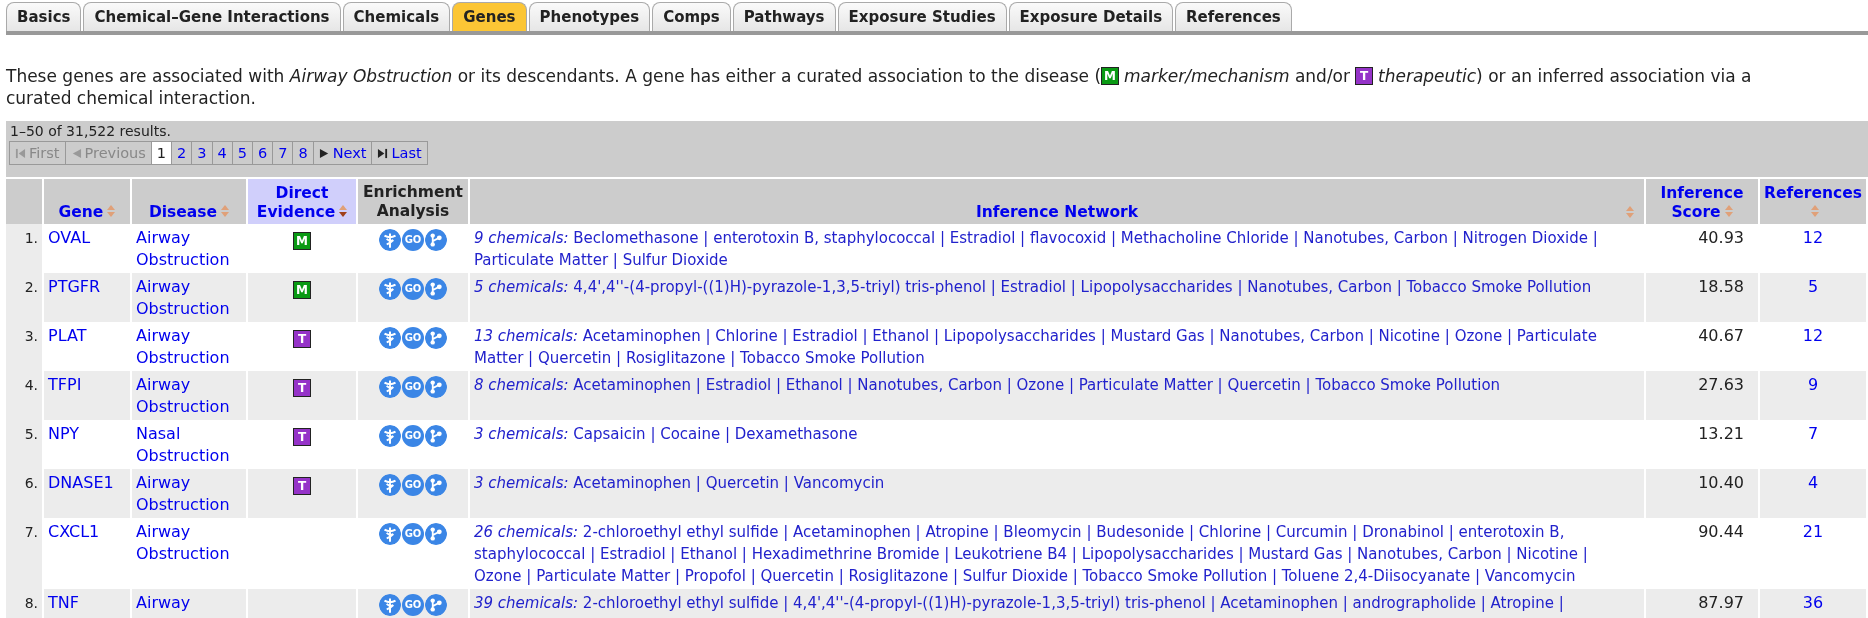  Describe the element at coordinates (44, 16) in the screenshot. I see `tab: Basics` at that location.